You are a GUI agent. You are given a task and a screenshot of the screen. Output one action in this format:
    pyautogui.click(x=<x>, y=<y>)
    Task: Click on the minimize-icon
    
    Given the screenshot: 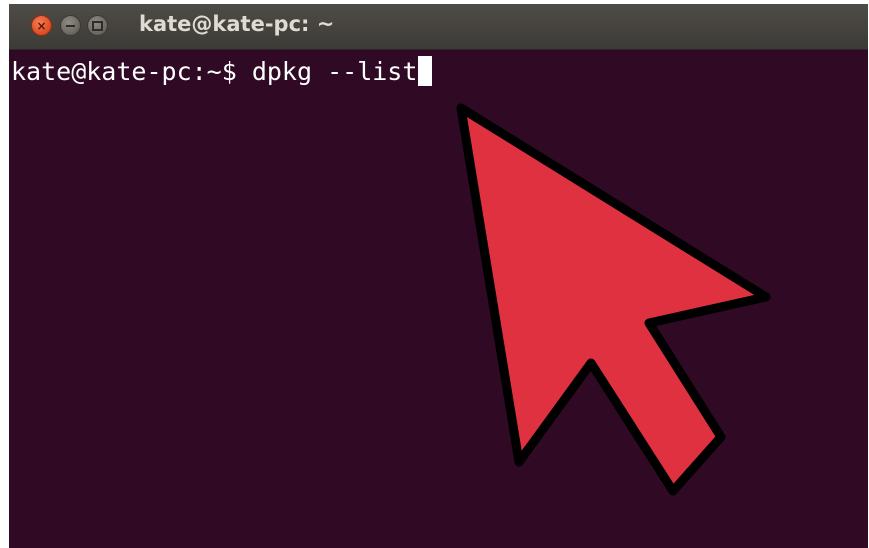 What is the action you would take?
    pyautogui.click(x=70, y=25)
    